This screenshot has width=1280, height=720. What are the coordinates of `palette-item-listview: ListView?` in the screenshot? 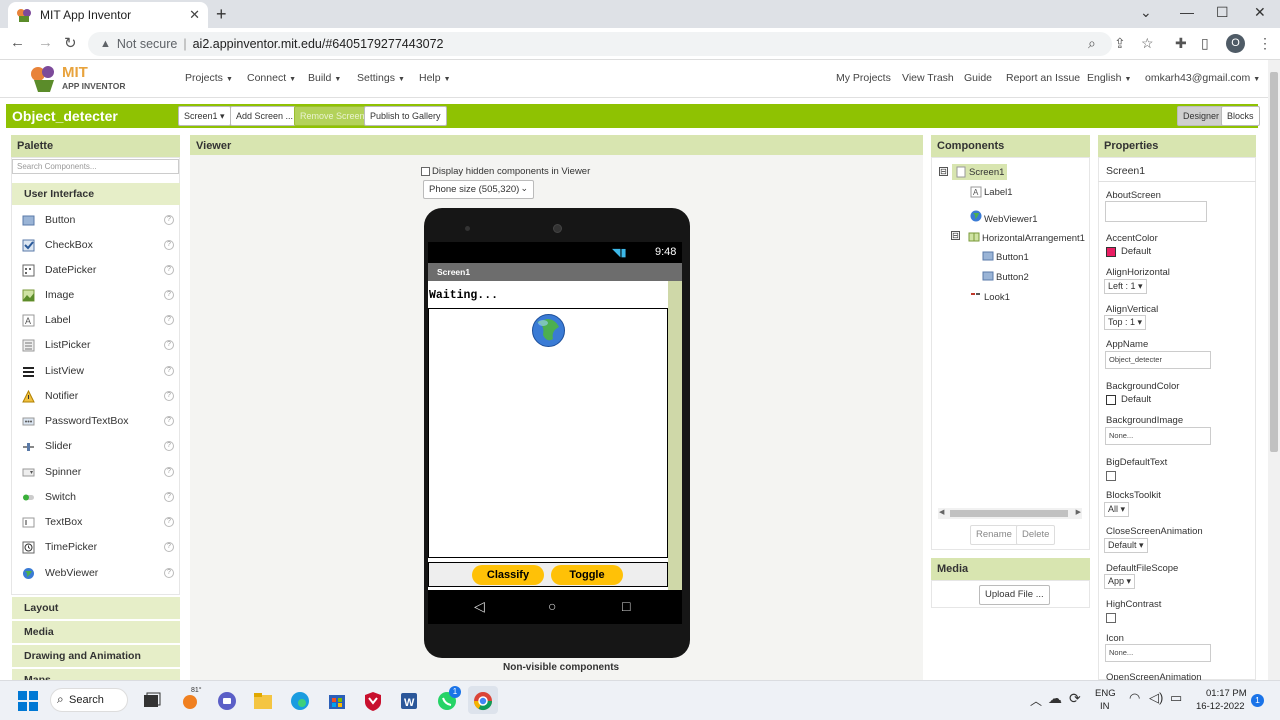 It's located at (96, 371).